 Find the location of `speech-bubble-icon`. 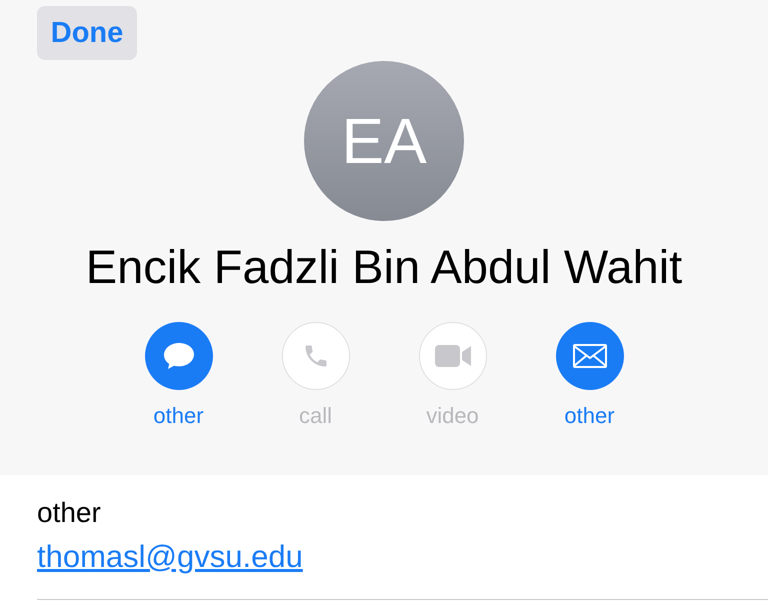

speech-bubble-icon is located at coordinates (178, 356).